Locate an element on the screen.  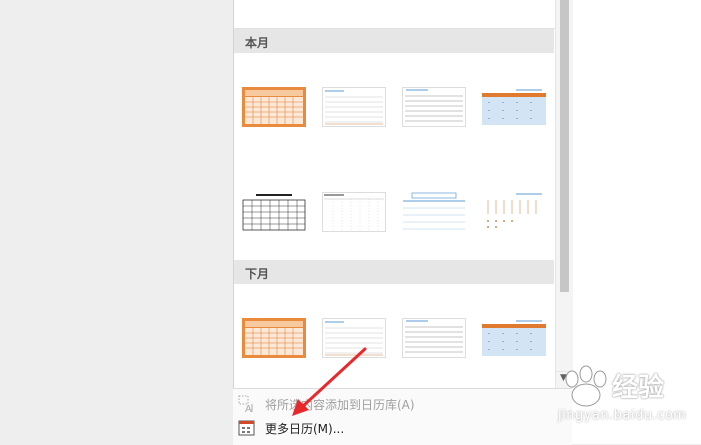
watermark-text: 经验 is located at coordinates (638, 388).